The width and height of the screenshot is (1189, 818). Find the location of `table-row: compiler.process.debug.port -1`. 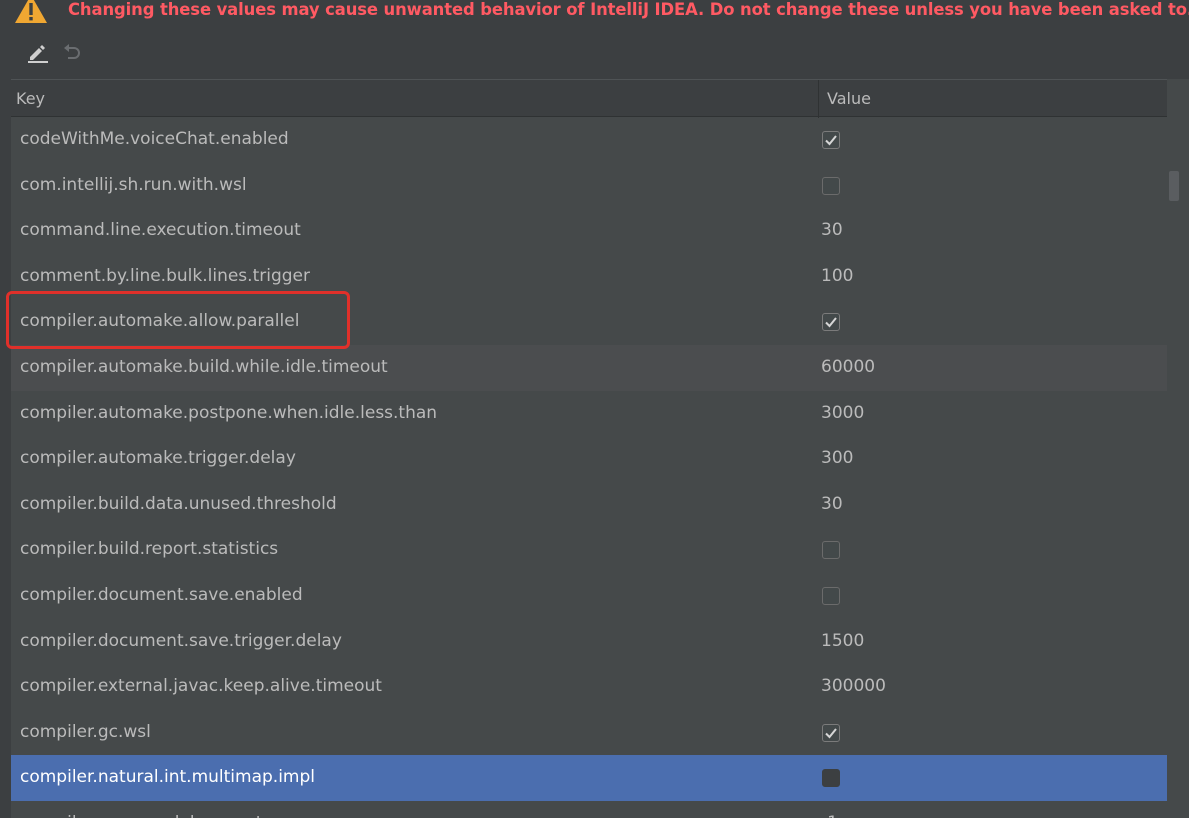

table-row: compiler.process.debug.port -1 is located at coordinates (589, 809).